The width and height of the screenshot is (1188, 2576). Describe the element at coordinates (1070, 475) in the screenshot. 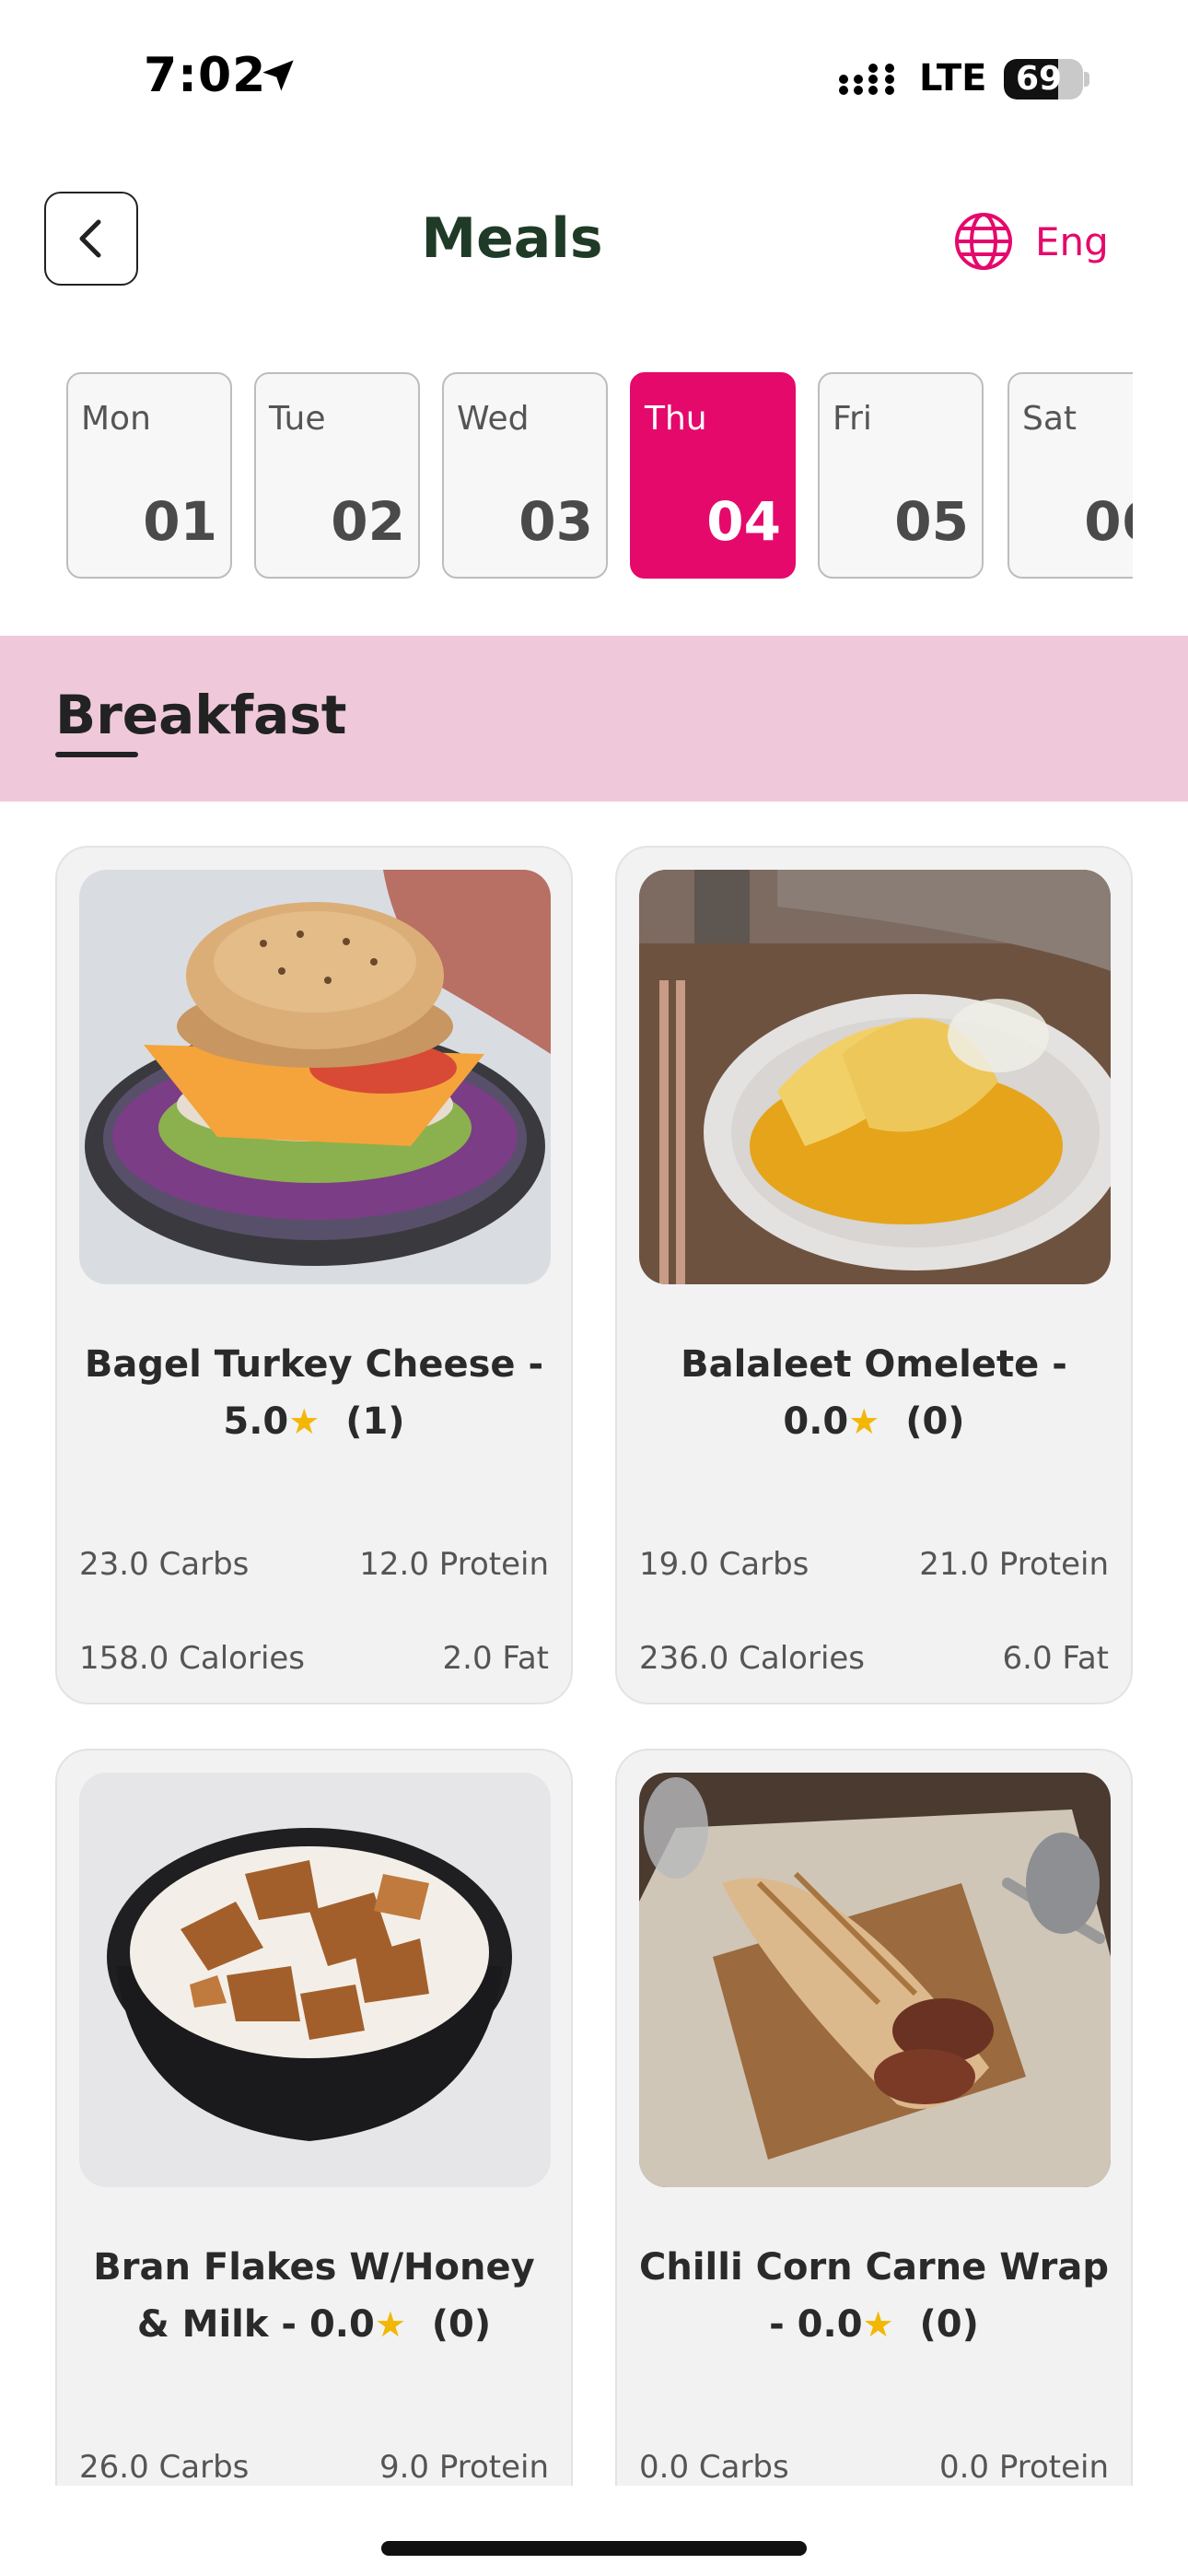

I see `day-card: Sat 06` at that location.